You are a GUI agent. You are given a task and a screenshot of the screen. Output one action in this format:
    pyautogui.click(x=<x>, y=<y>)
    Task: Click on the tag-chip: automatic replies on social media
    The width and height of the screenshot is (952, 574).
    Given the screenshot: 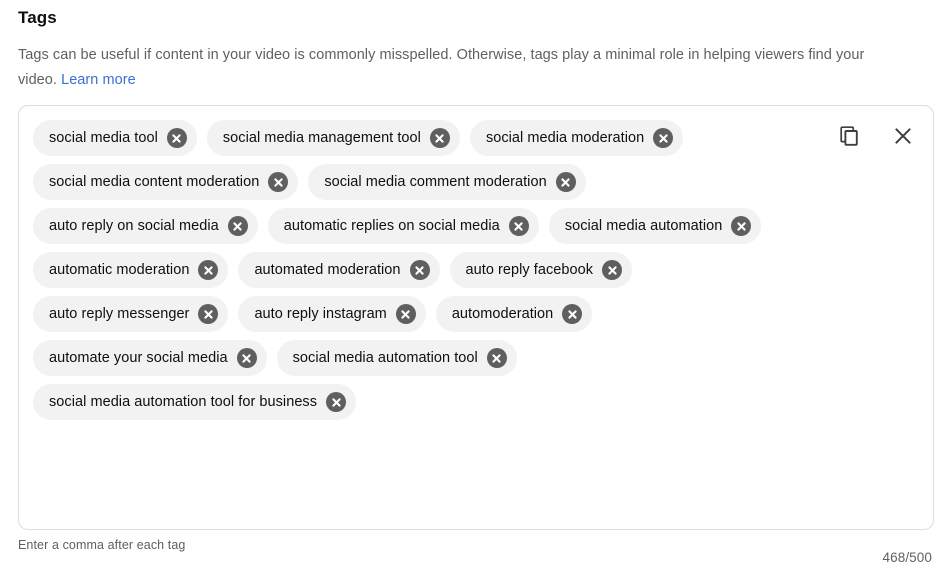 What is the action you would take?
    pyautogui.click(x=403, y=226)
    